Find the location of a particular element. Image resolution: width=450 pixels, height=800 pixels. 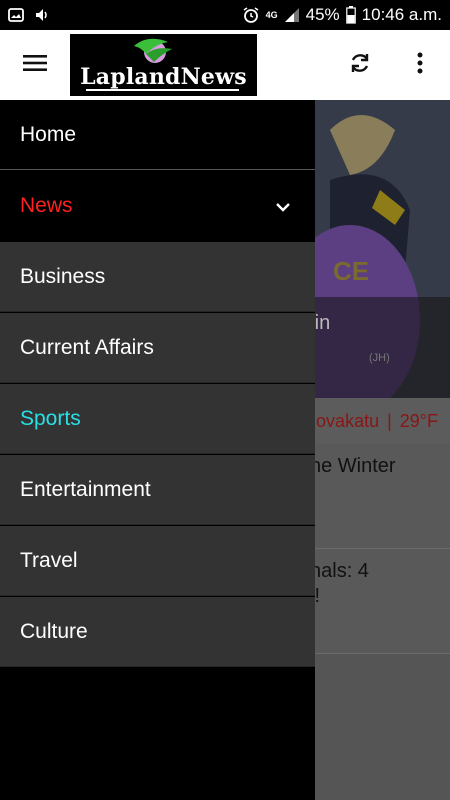

svg-text: CE is located at coordinates (351, 271).